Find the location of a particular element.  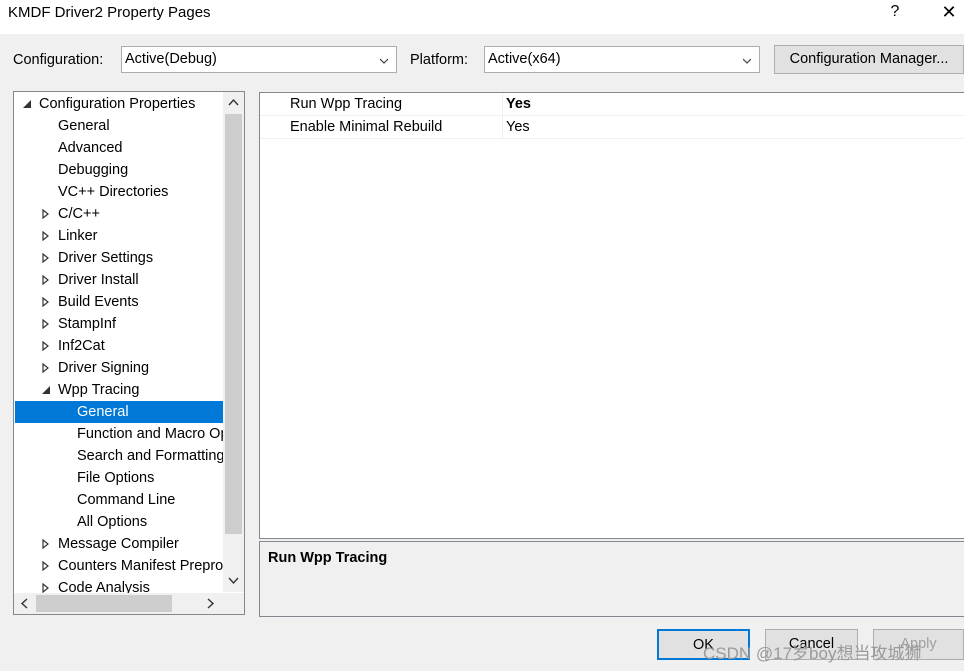

tree-item: File Options is located at coordinates (118, 478).